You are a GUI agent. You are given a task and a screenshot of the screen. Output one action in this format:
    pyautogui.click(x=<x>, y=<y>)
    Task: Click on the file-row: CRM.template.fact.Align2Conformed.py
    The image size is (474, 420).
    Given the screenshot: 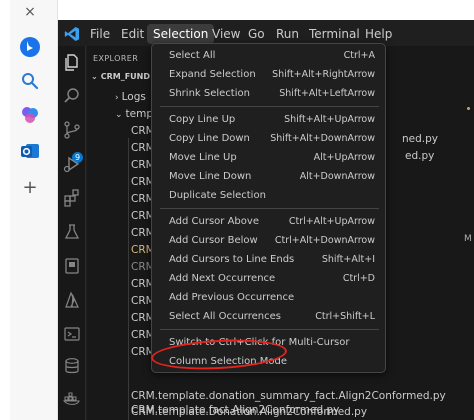 What is the action you would take?
    pyautogui.click(x=235, y=410)
    